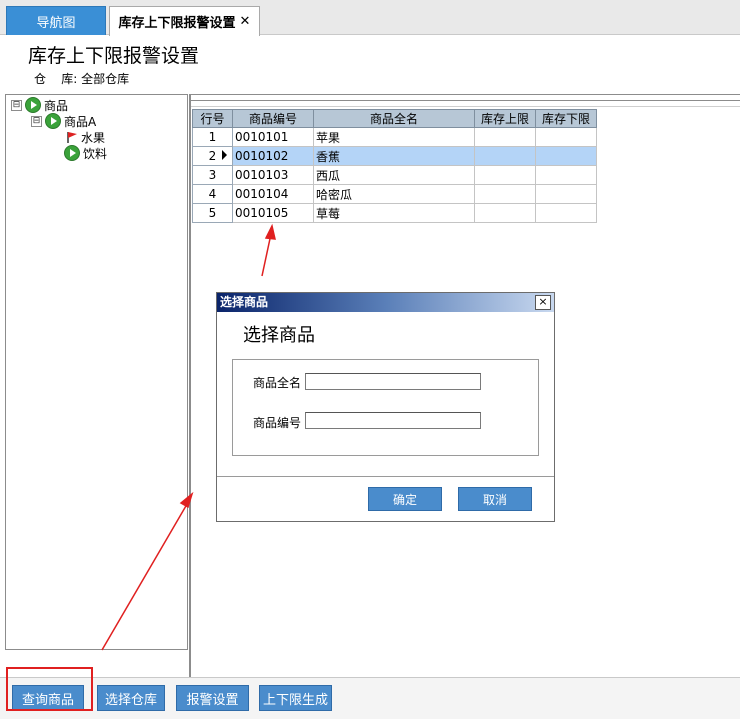 This screenshot has height=719, width=740. I want to click on table-row: 1 0010101 苹果, so click(394, 137).